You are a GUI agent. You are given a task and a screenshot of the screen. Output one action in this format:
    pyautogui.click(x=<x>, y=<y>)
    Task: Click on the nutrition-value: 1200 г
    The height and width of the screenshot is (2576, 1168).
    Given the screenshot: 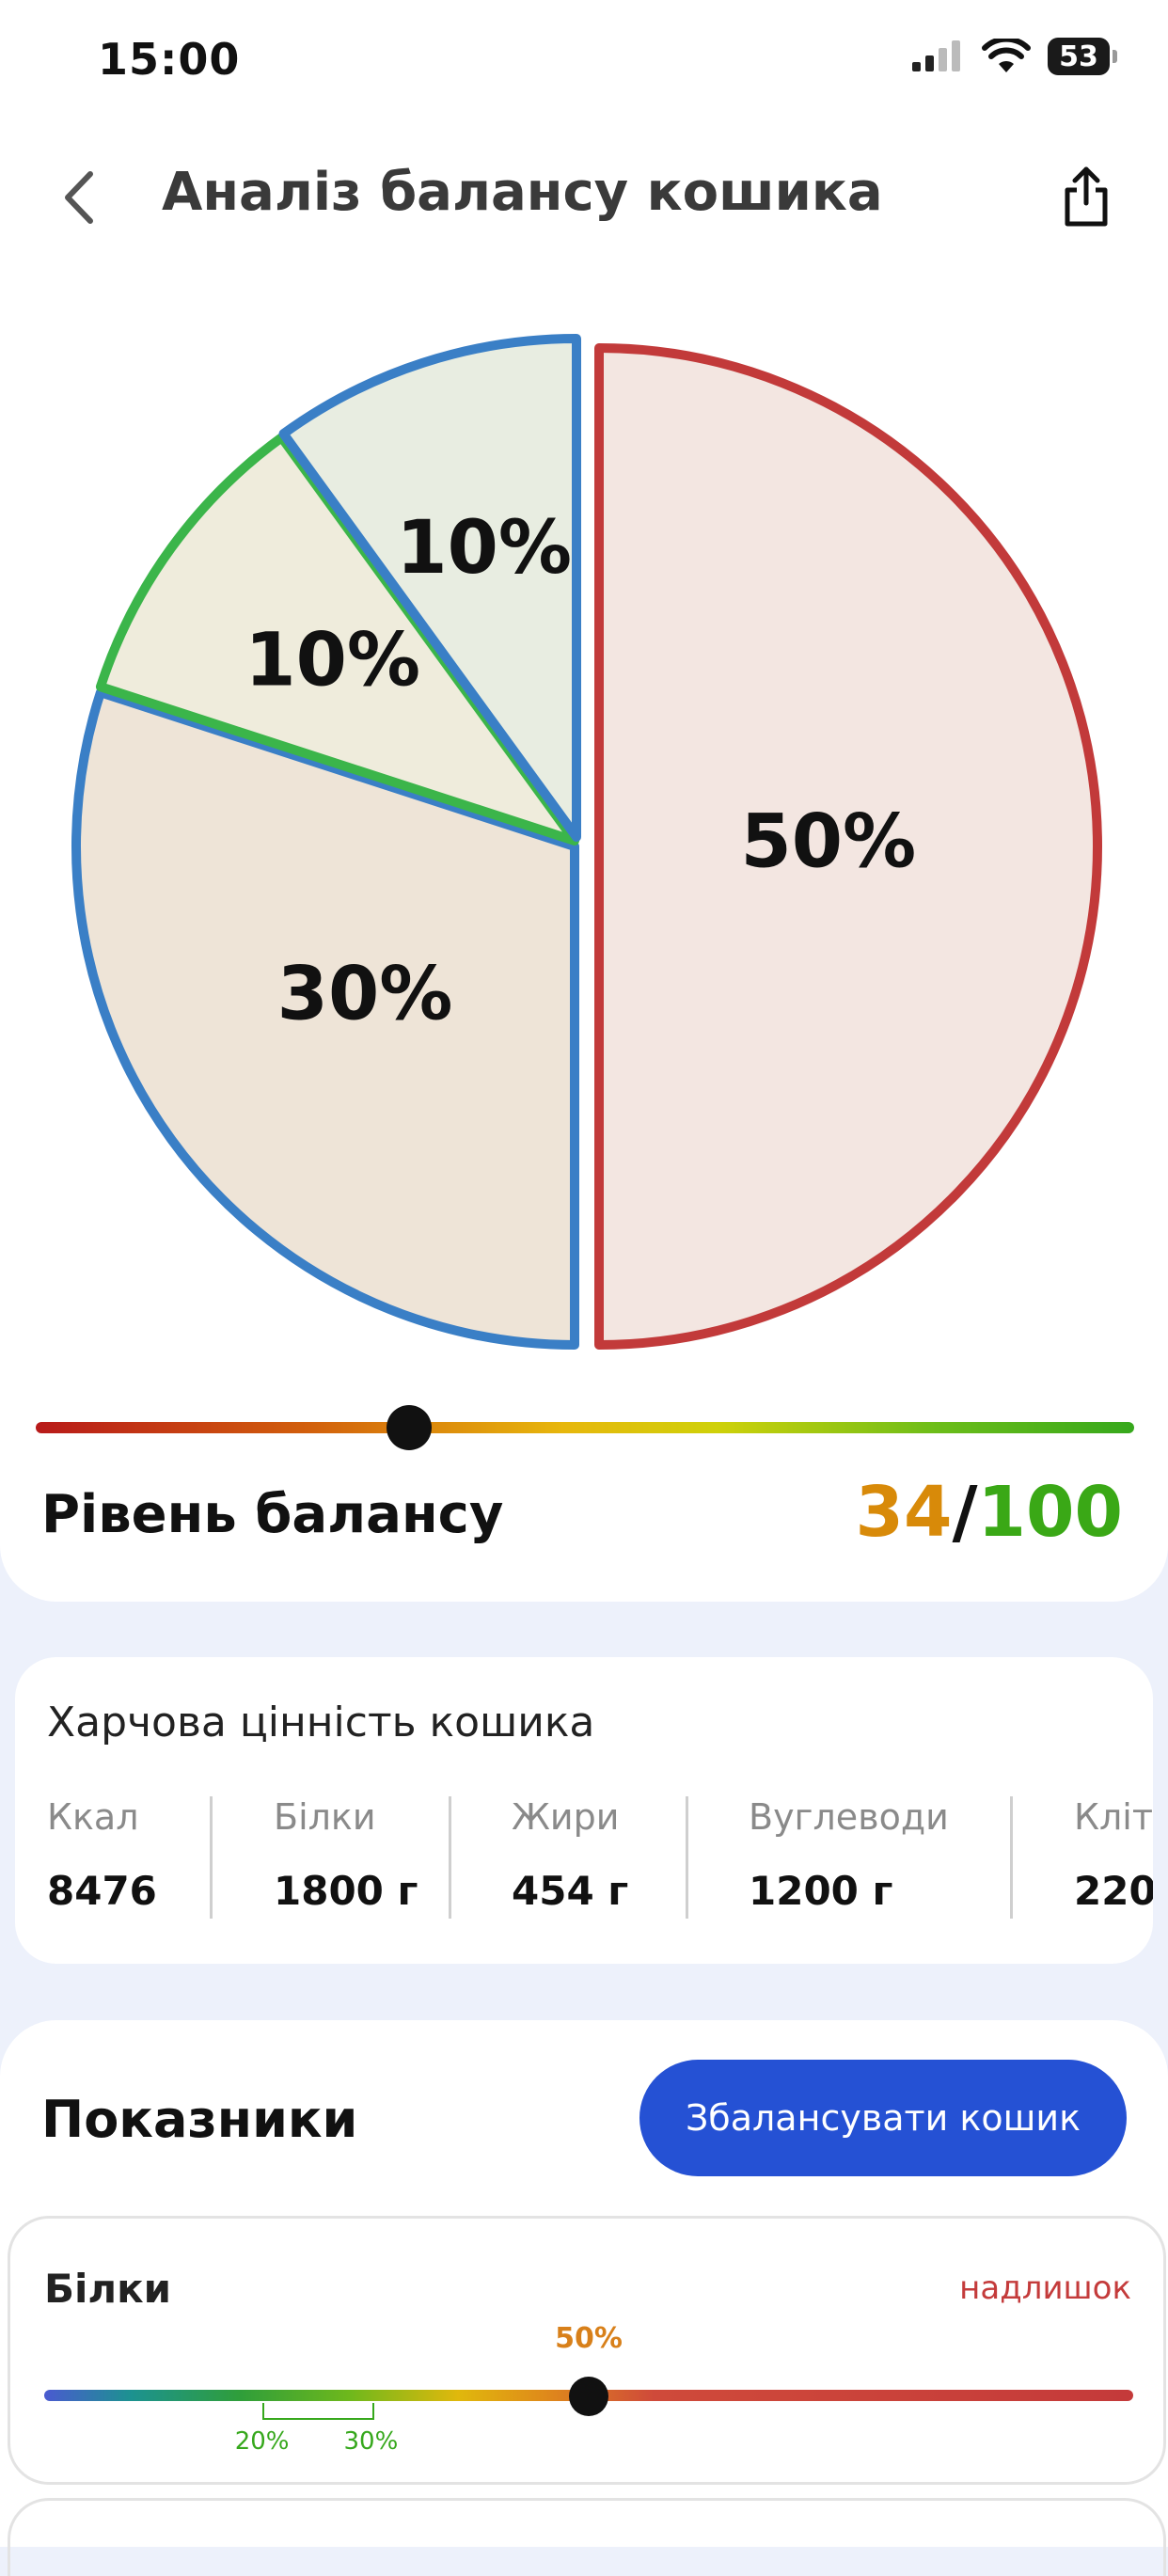 What is the action you would take?
    pyautogui.click(x=821, y=1891)
    